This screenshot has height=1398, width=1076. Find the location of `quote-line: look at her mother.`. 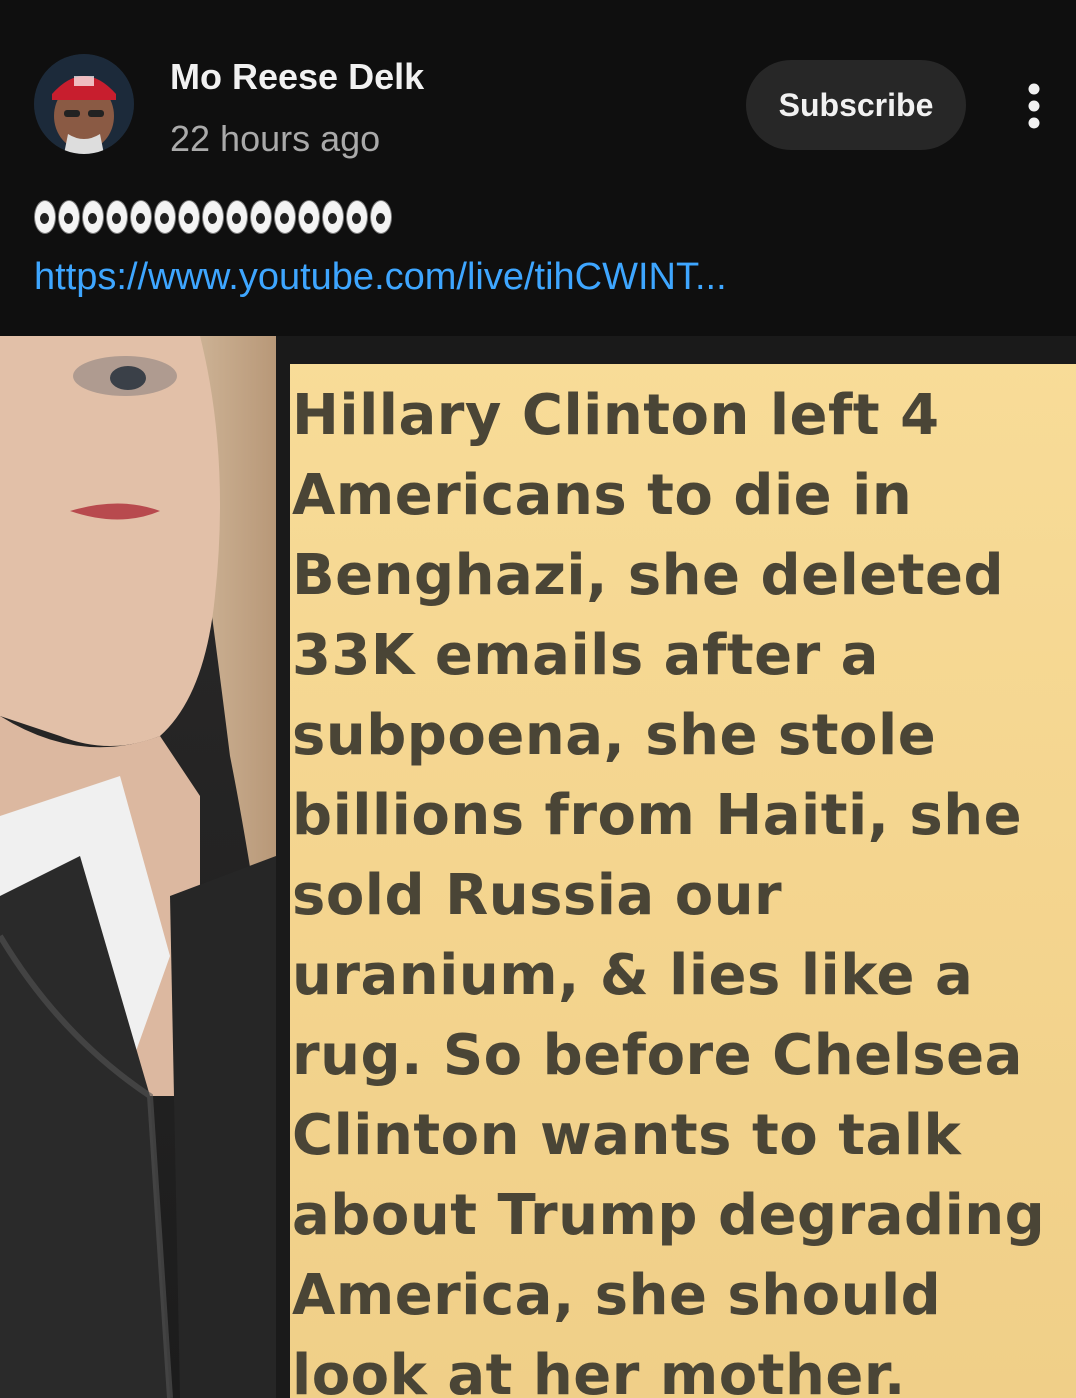

quote-line: look at her mother. is located at coordinates (599, 1370).